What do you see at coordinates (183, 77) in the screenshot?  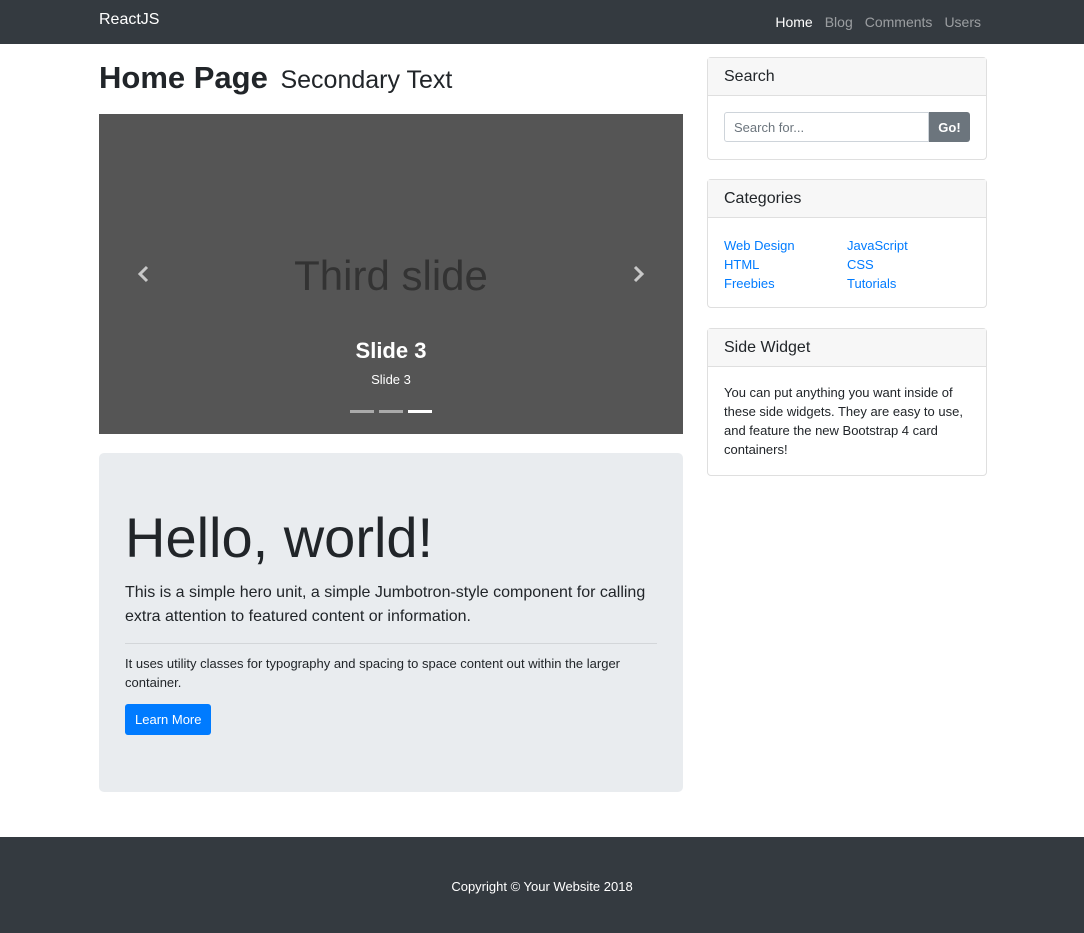 I see `page-title-main: Home Page` at bounding box center [183, 77].